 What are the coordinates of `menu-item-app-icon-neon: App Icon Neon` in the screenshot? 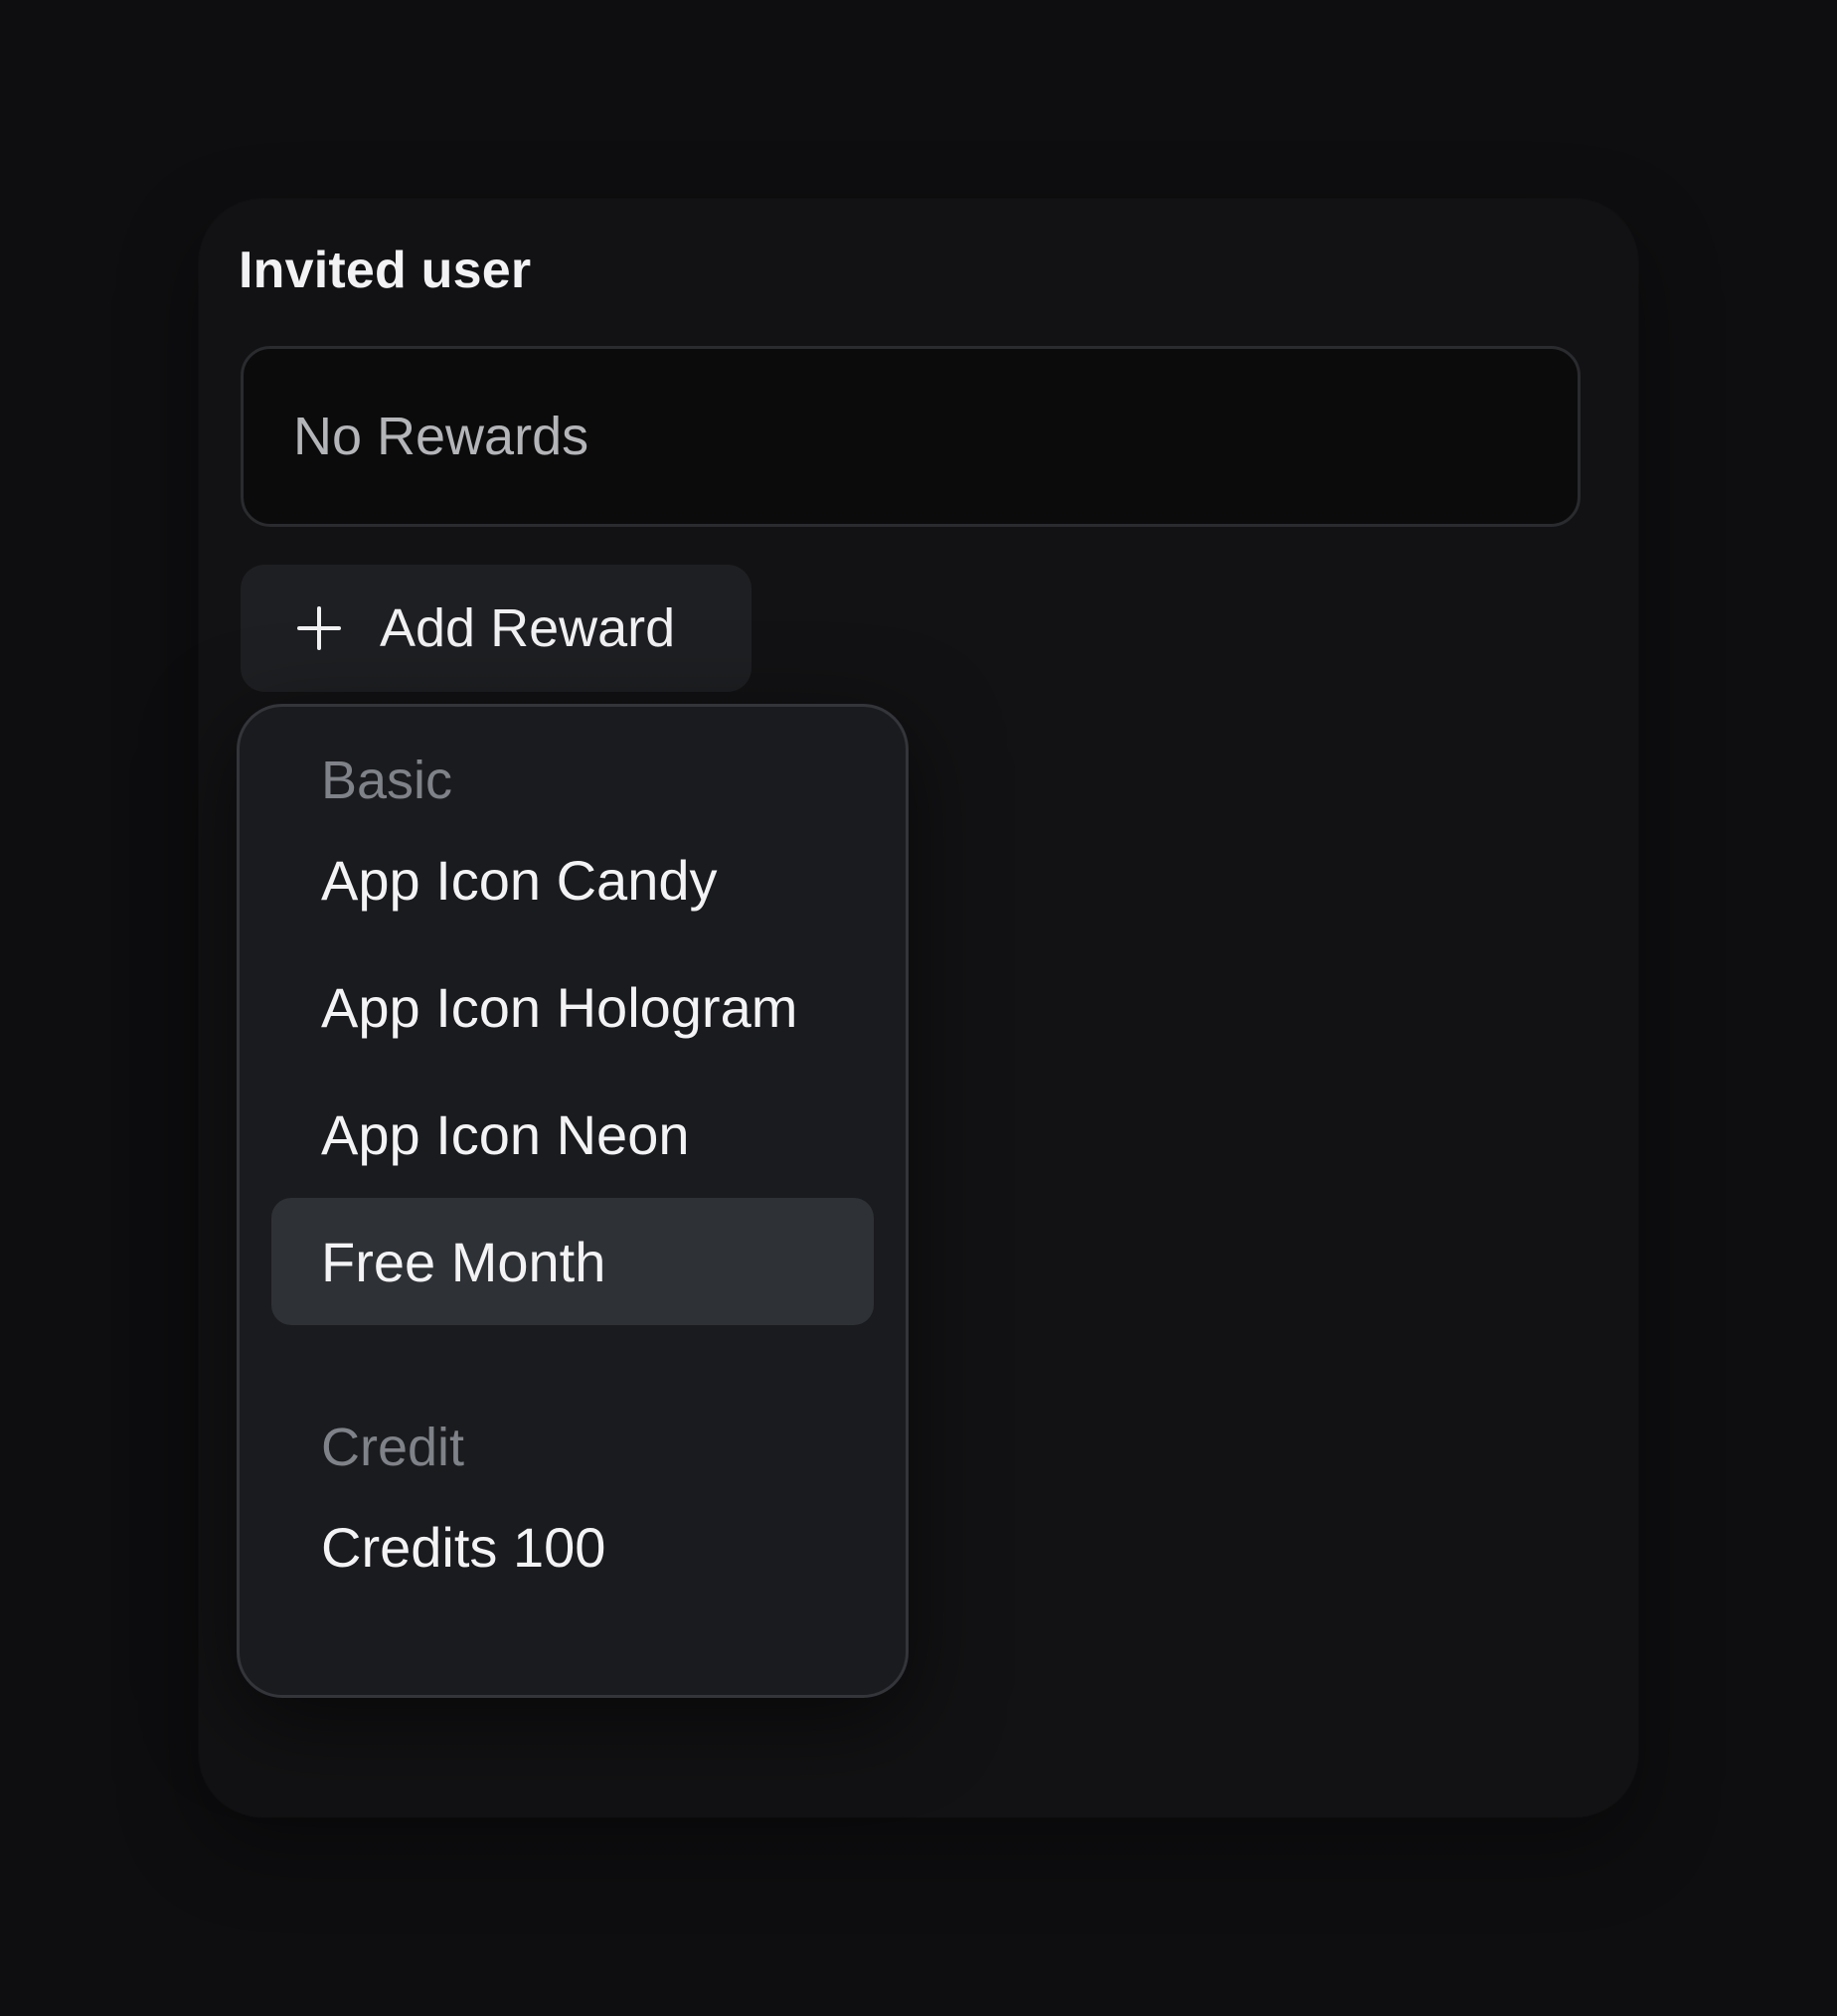 It's located at (572, 1134).